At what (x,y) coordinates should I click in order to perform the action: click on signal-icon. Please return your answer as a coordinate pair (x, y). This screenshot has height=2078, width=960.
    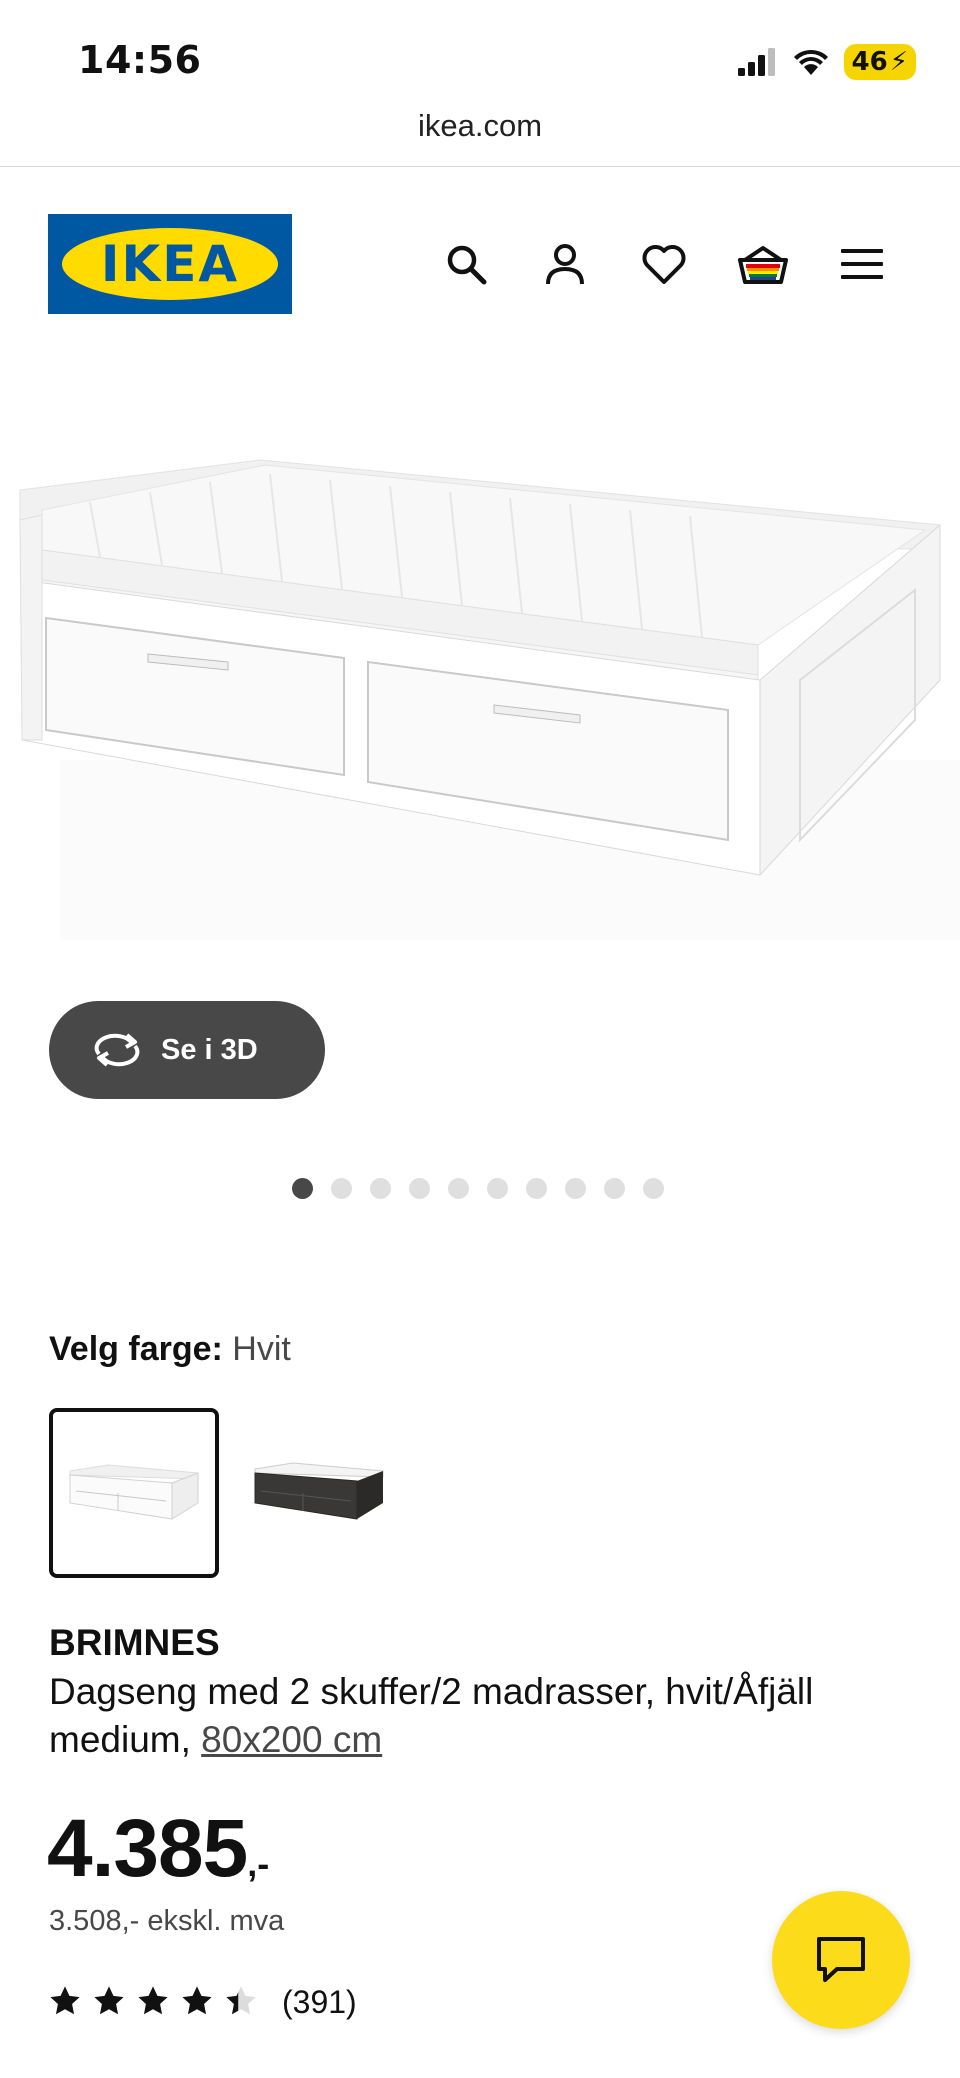
    Looking at the image, I should click on (756, 62).